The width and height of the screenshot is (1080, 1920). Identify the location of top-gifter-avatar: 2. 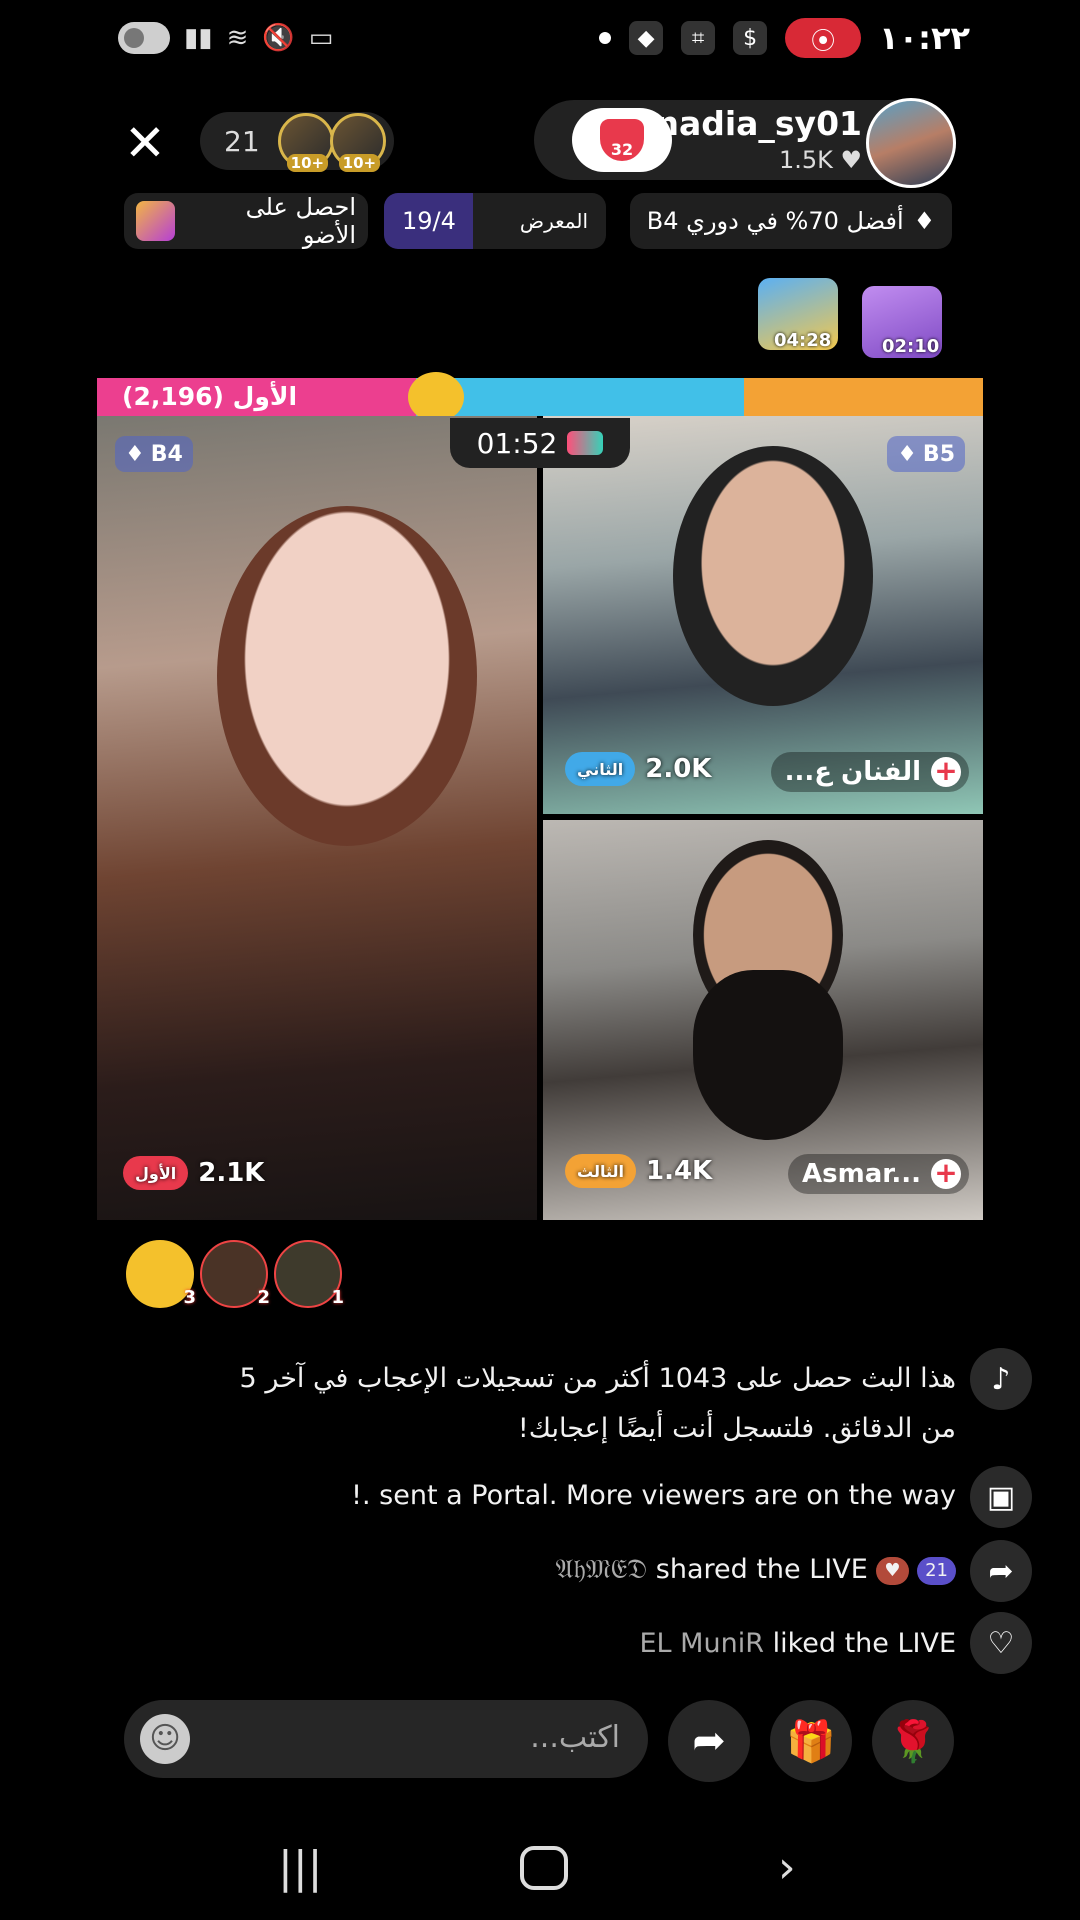
(235, 1274).